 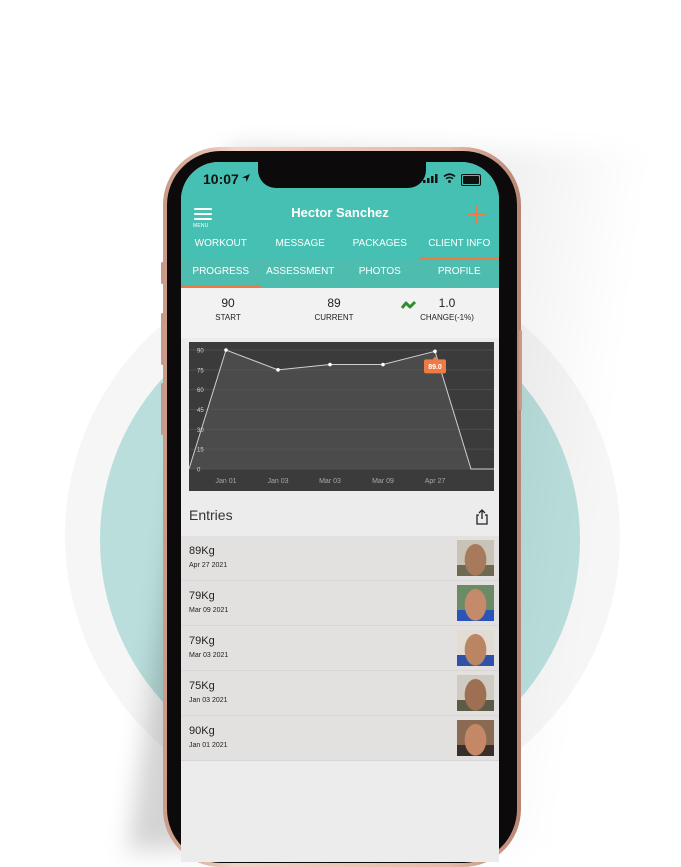 I want to click on entry-date: Mar 03 2021, so click(x=209, y=655).